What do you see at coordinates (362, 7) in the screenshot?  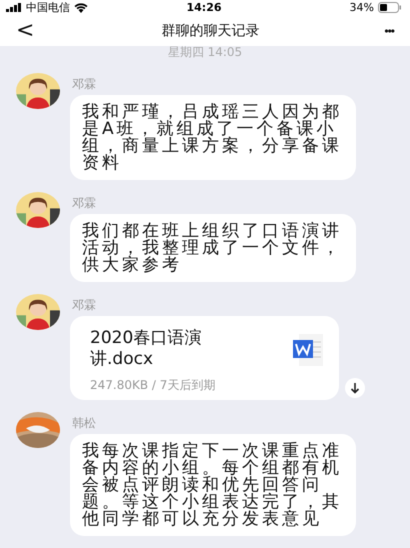 I see `battery-percent: 34%` at bounding box center [362, 7].